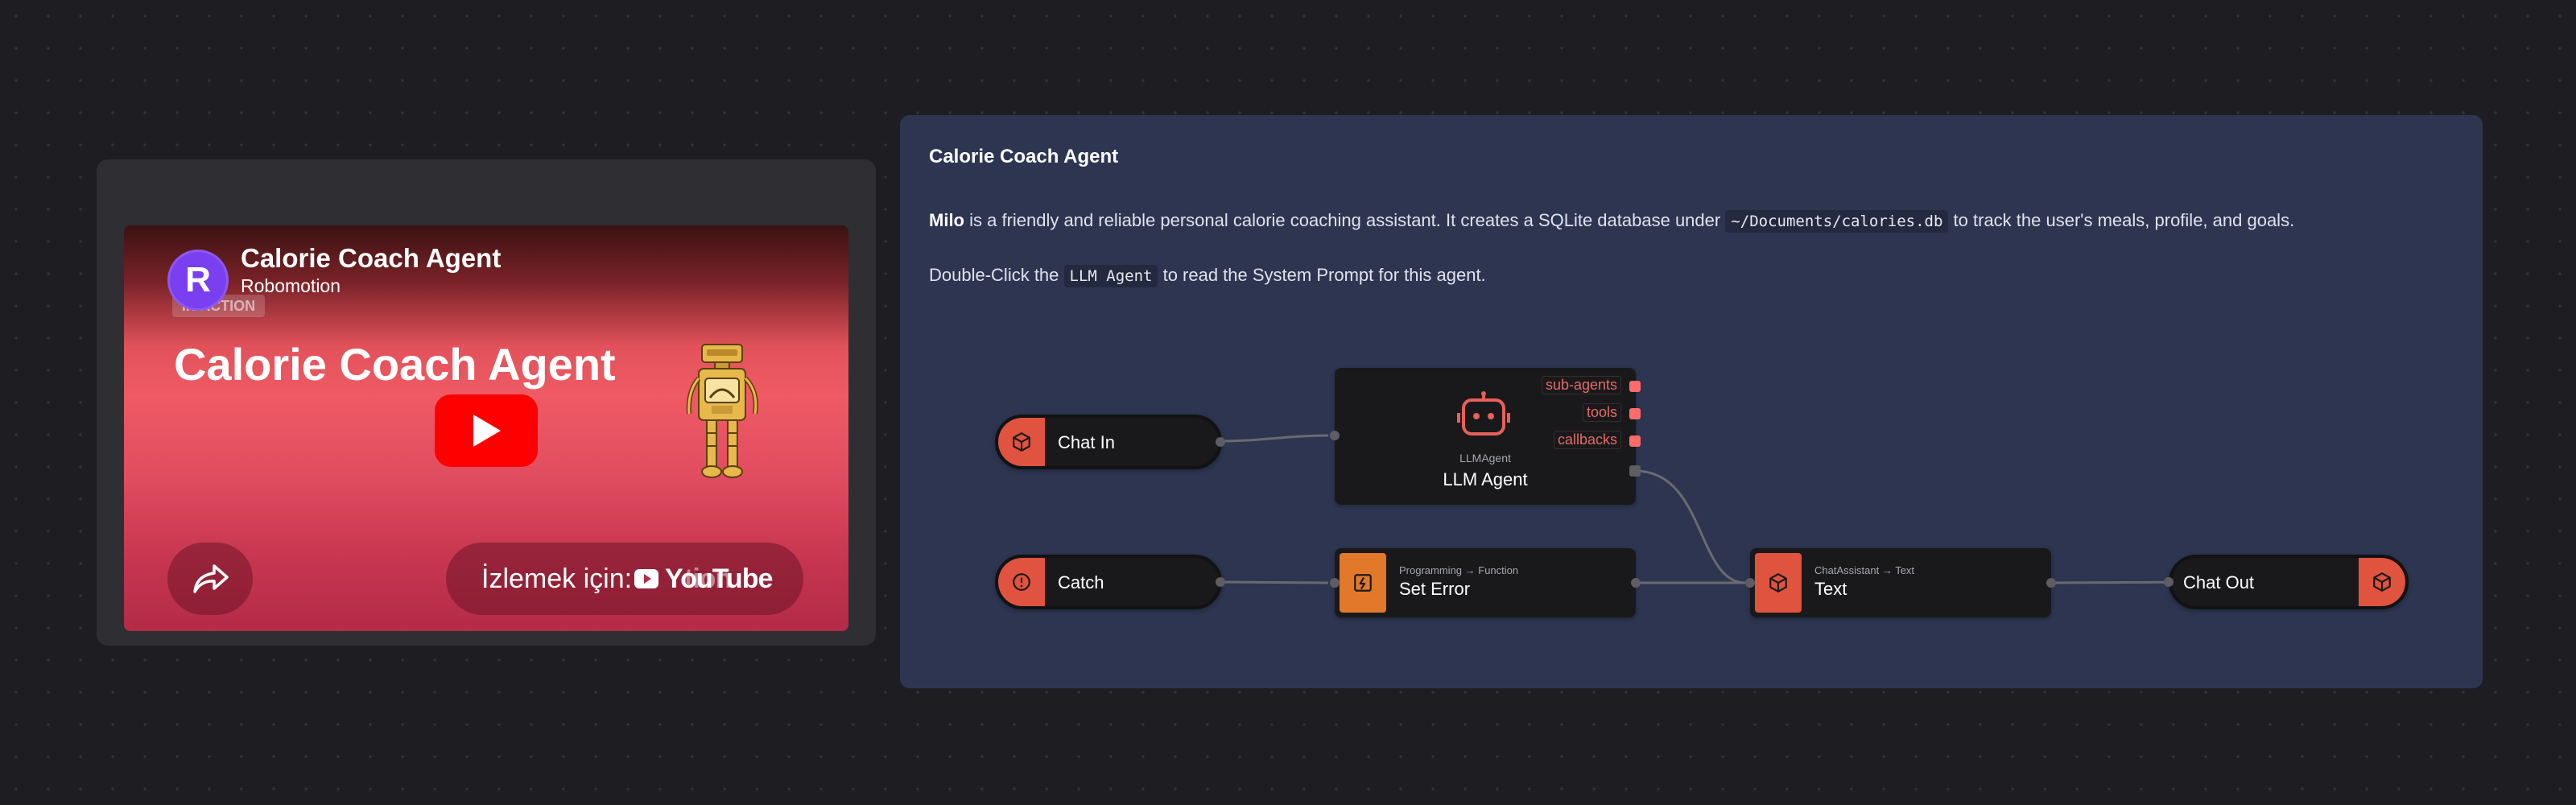 The width and height of the screenshot is (2576, 805). What do you see at coordinates (1864, 570) in the screenshot?
I see `text-category: ChatAssistant → Text` at bounding box center [1864, 570].